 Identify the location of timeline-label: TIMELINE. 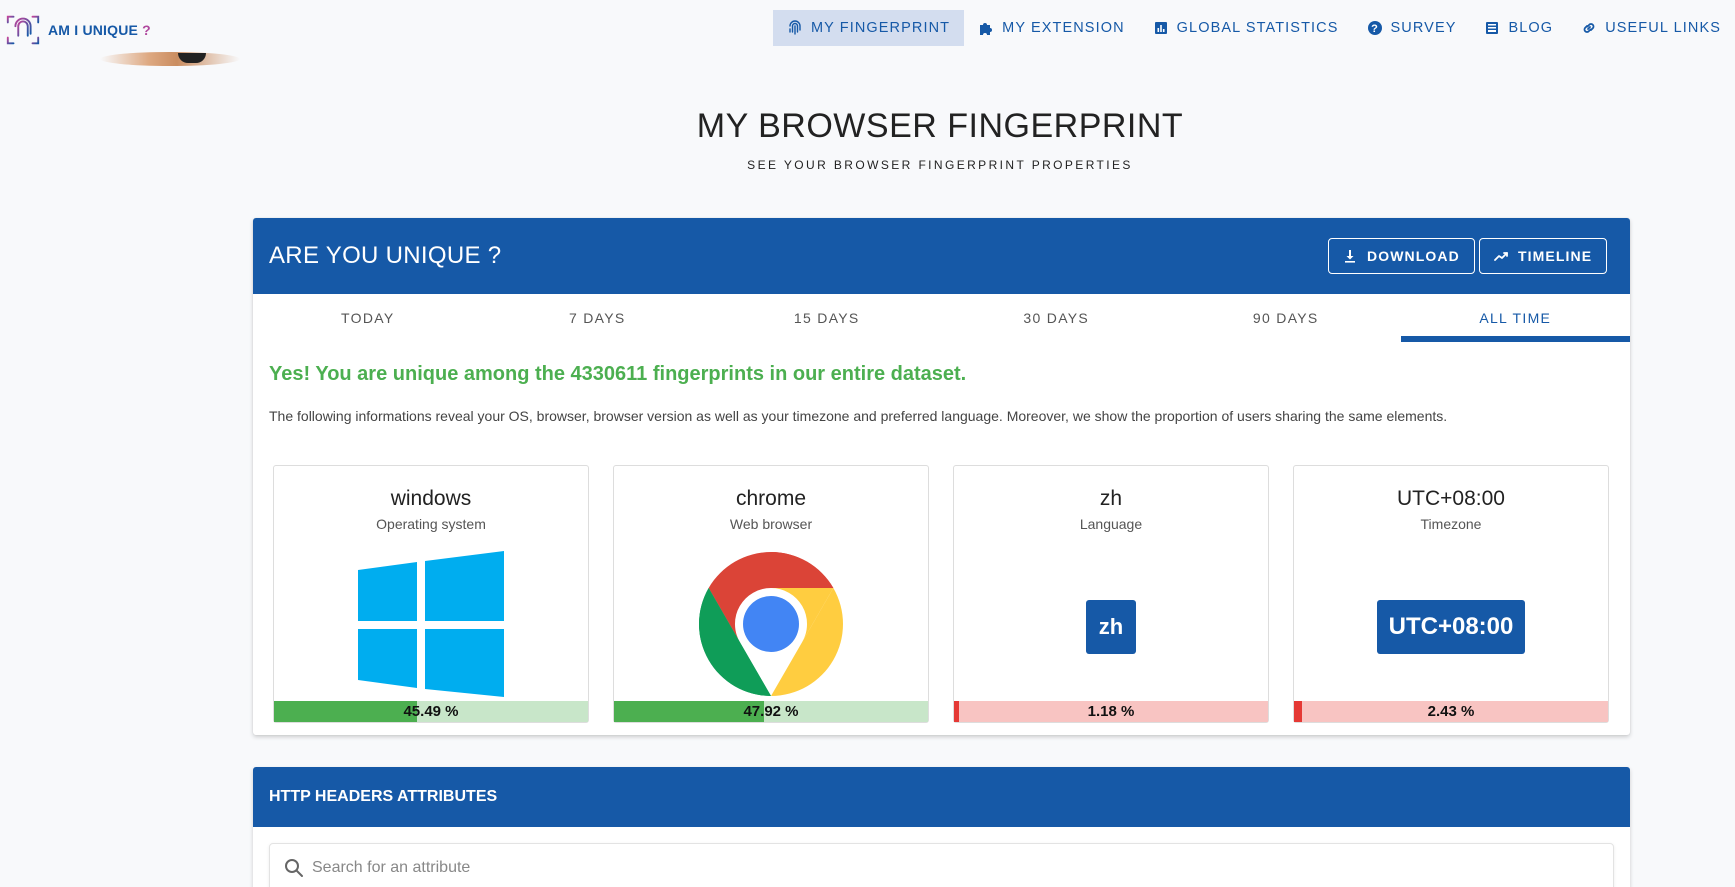
(1555, 256).